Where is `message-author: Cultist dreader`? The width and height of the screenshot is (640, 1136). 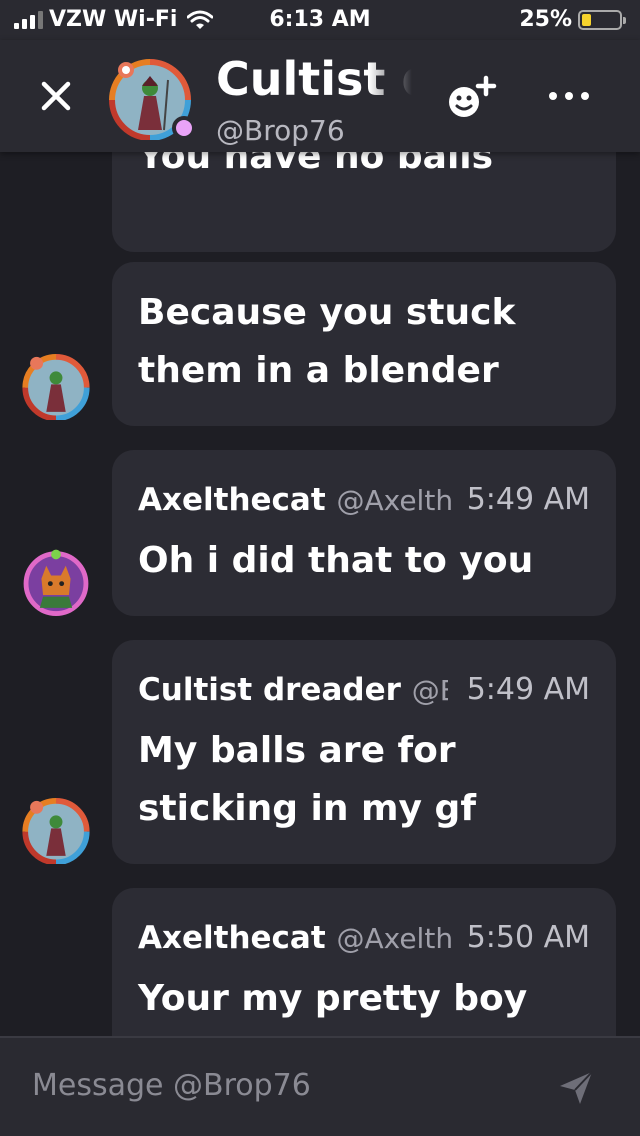
message-author: Cultist dreader is located at coordinates (269, 690).